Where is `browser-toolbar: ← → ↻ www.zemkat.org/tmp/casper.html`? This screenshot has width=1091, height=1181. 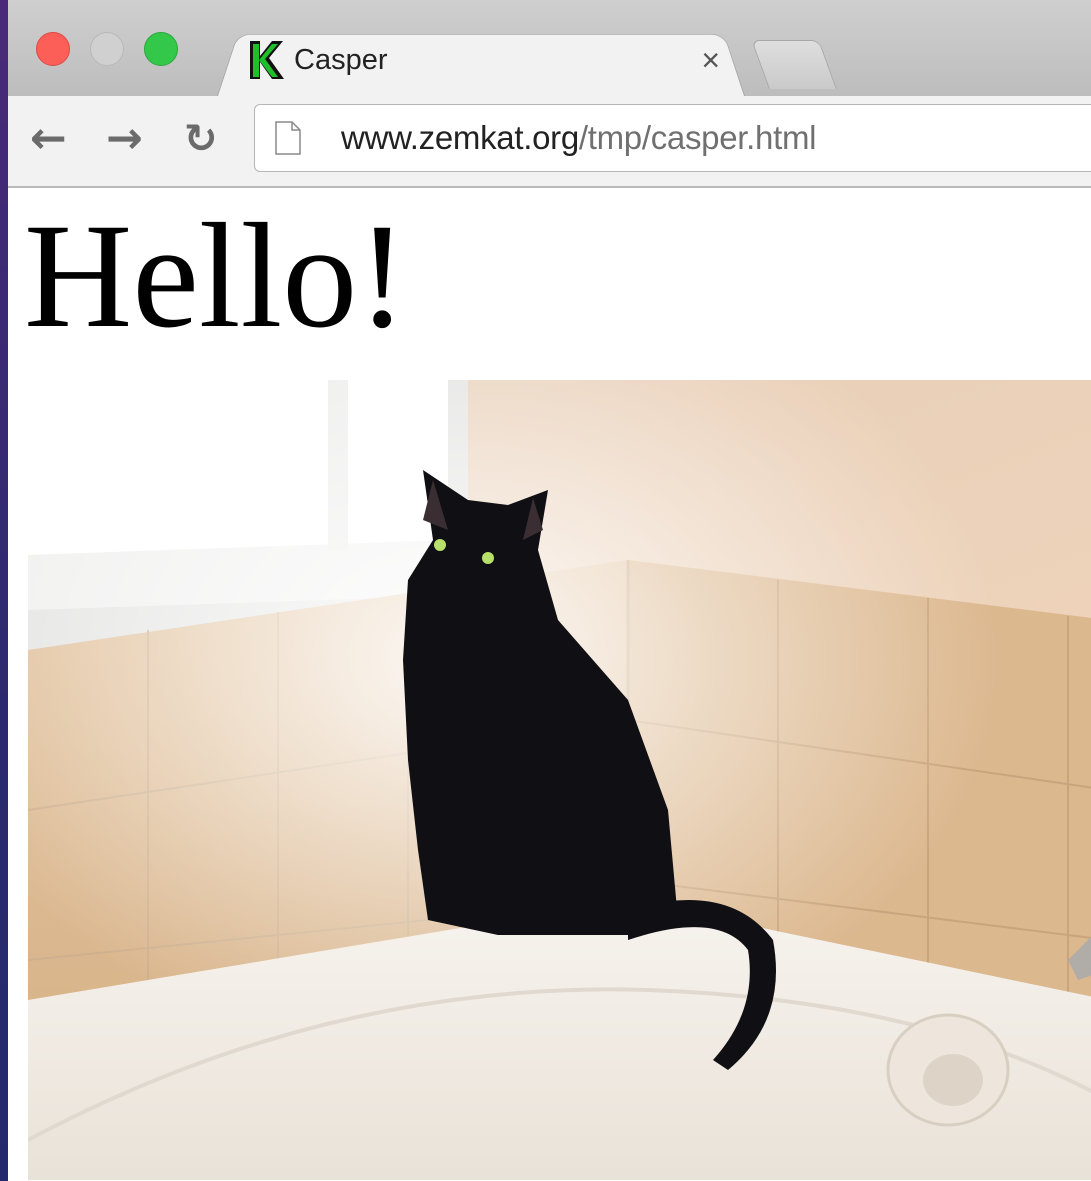
browser-toolbar: ← → ↻ www.zemkat.org/tmp/casper.html is located at coordinates (549, 142).